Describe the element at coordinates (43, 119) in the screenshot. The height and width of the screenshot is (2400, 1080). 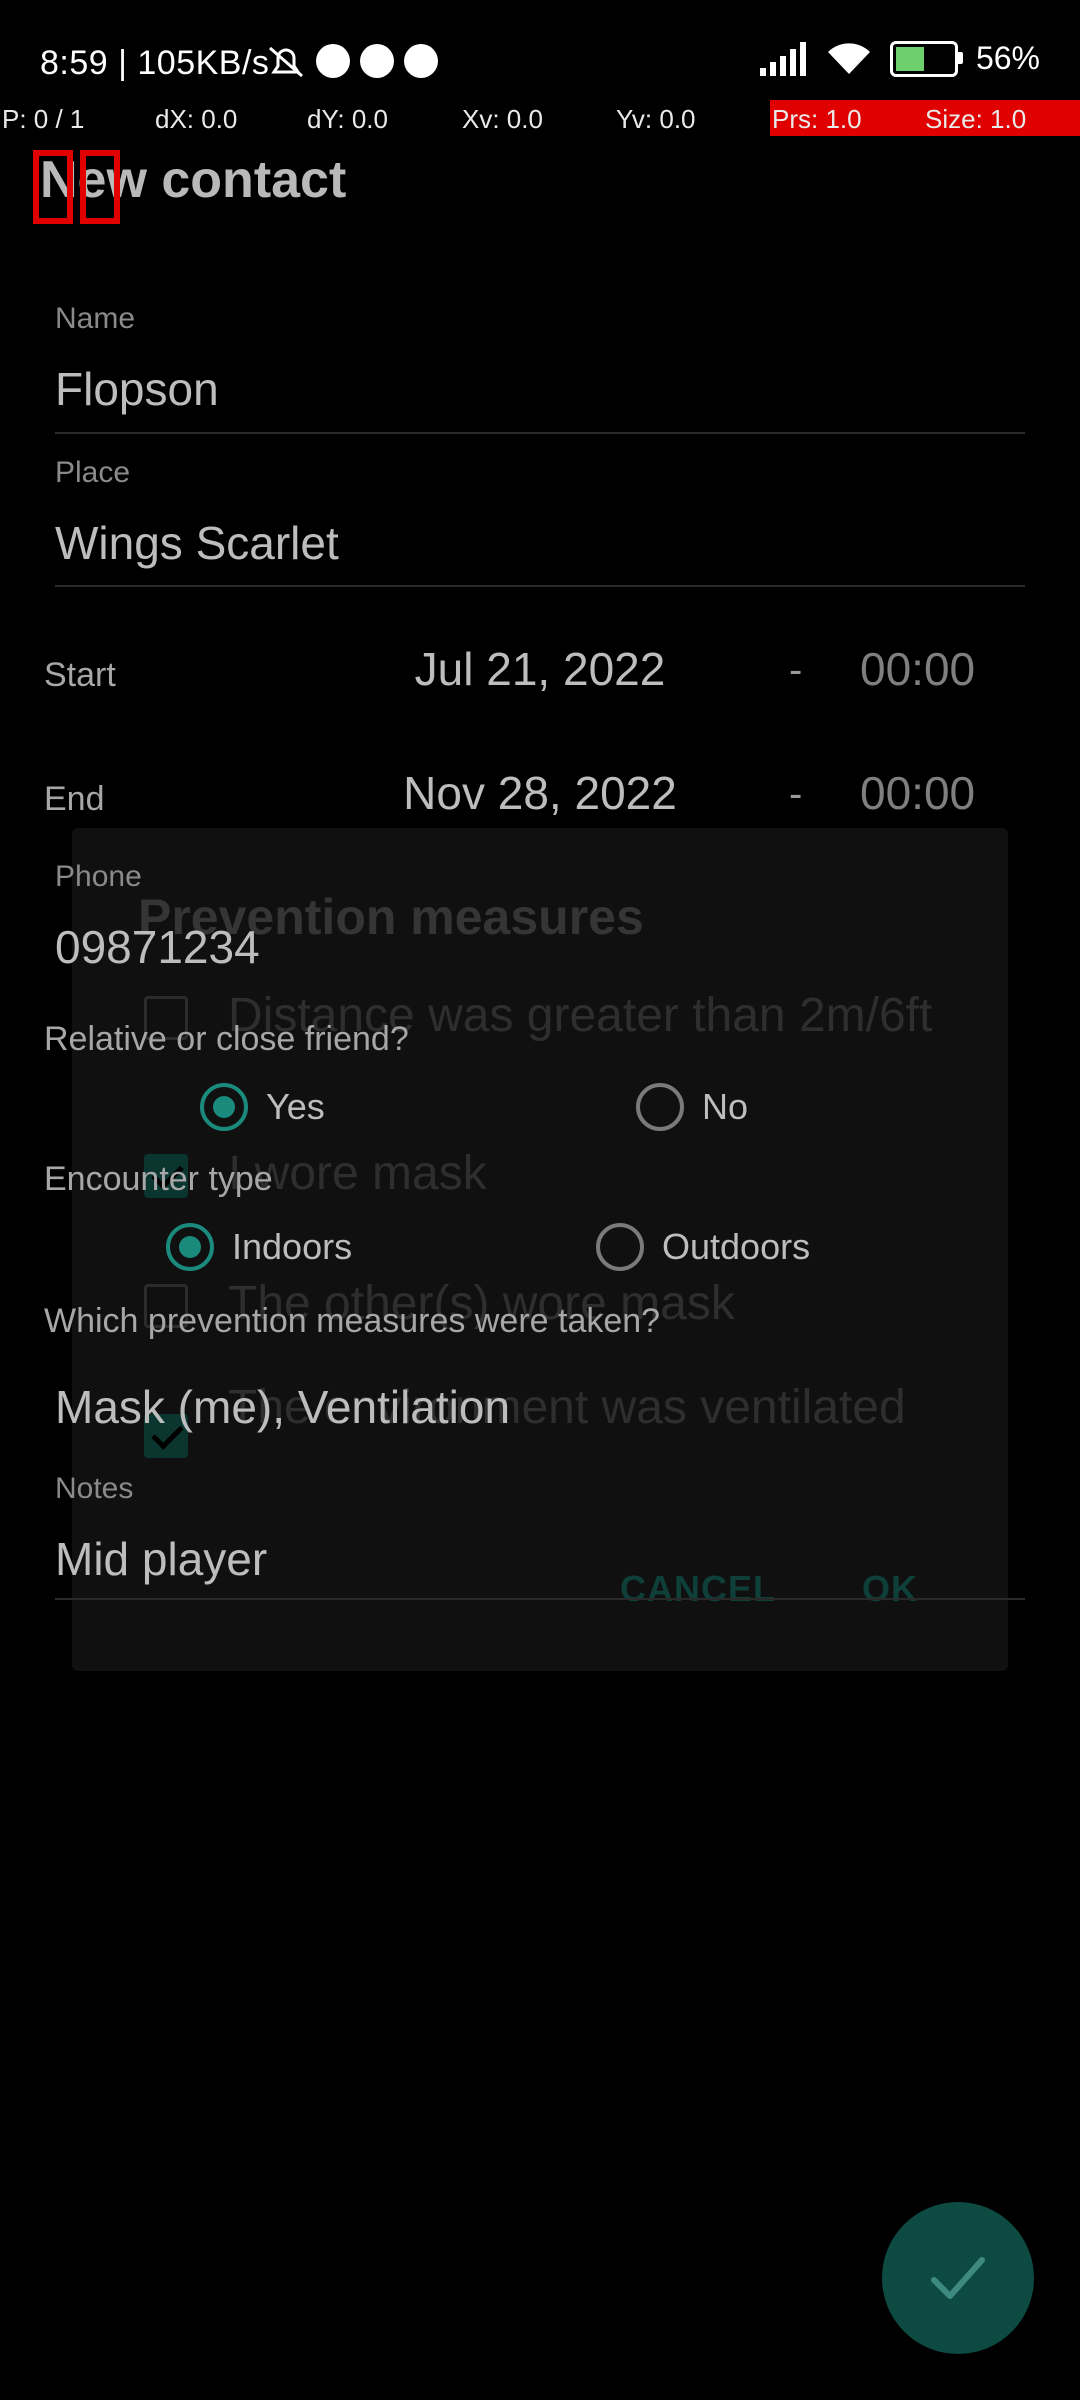
I see `pointer-count: P: 0 / 1` at that location.